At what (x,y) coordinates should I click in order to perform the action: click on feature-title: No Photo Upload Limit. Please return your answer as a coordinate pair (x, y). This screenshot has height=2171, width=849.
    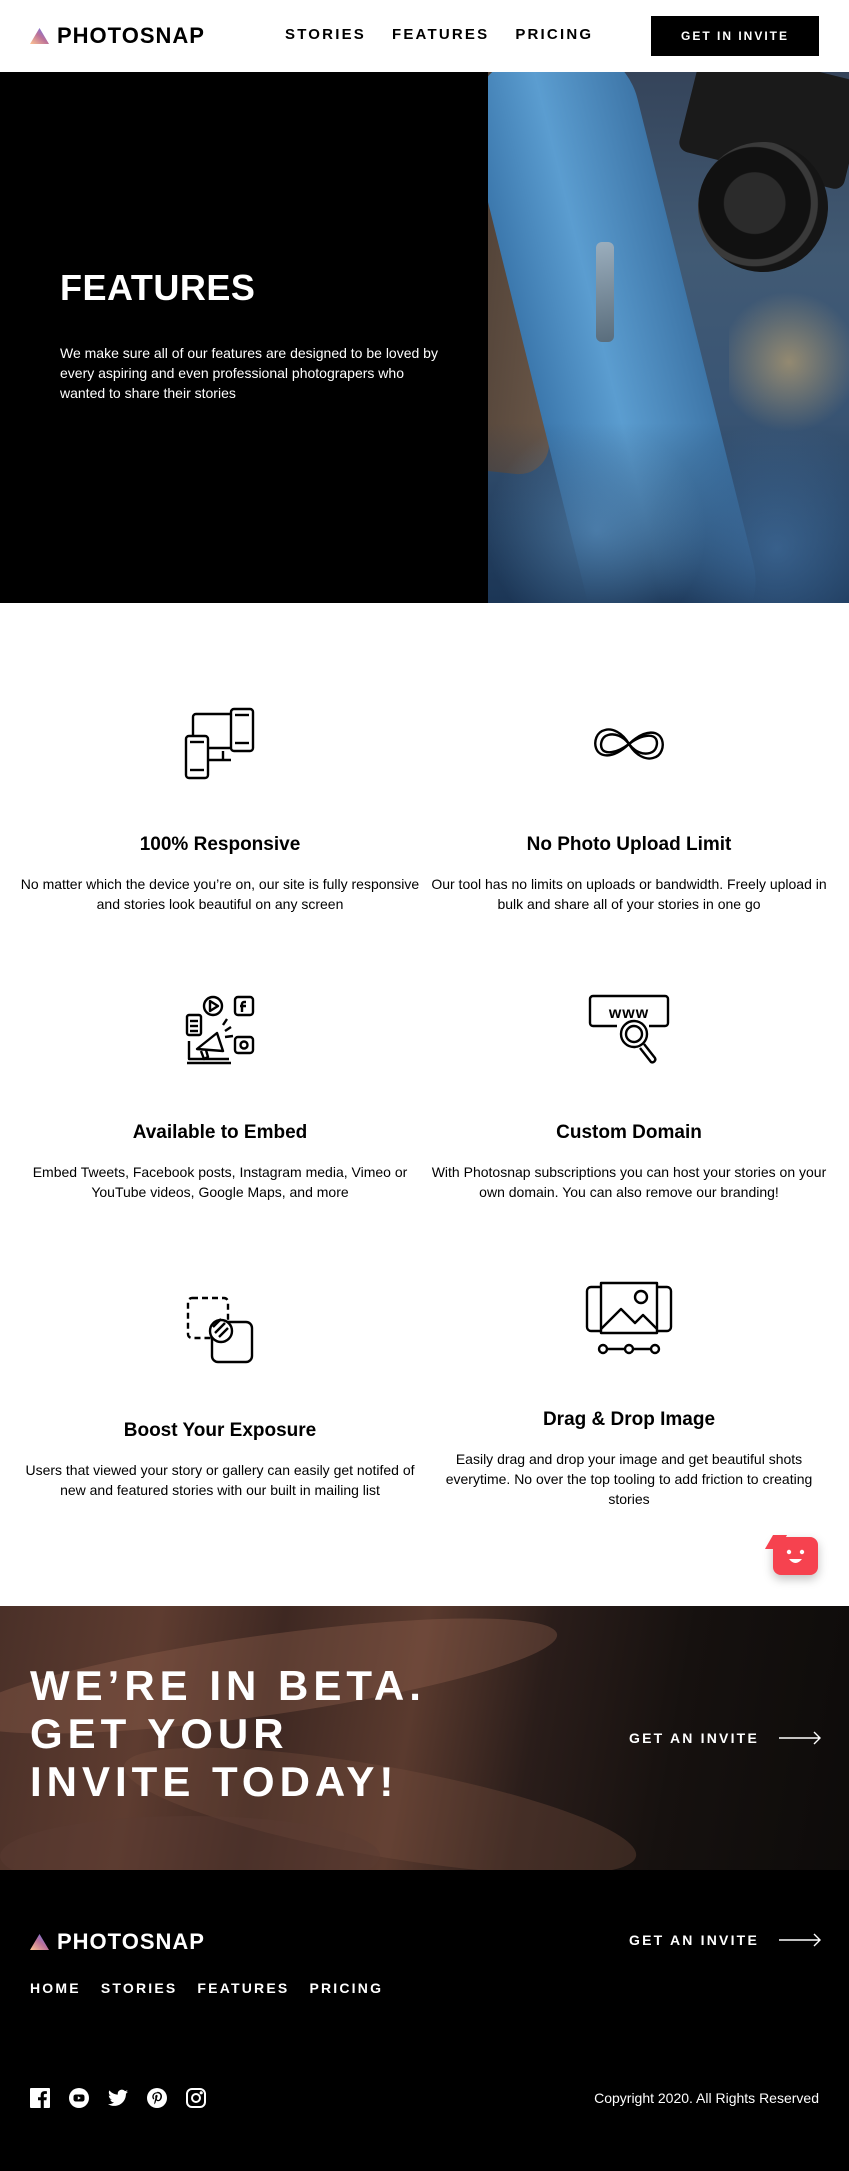
    Looking at the image, I should click on (629, 844).